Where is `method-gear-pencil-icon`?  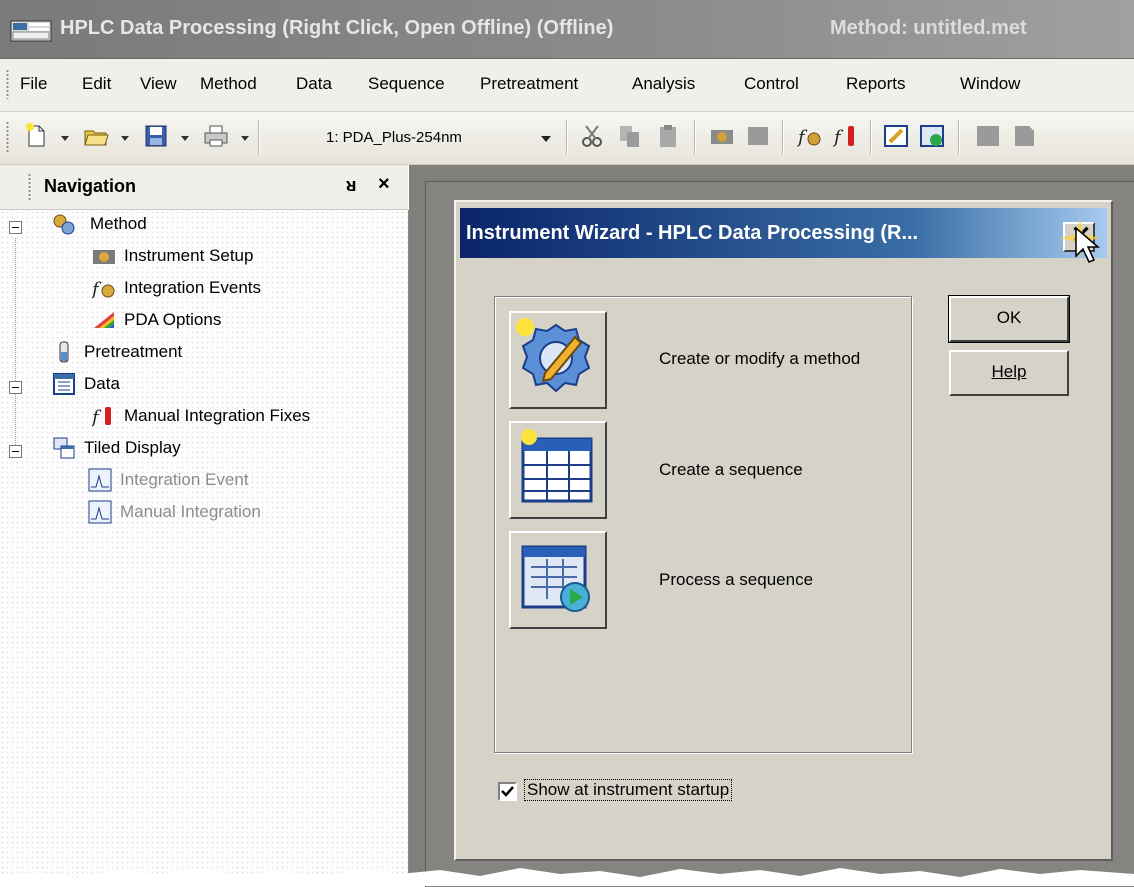 method-gear-pencil-icon is located at coordinates (553, 355).